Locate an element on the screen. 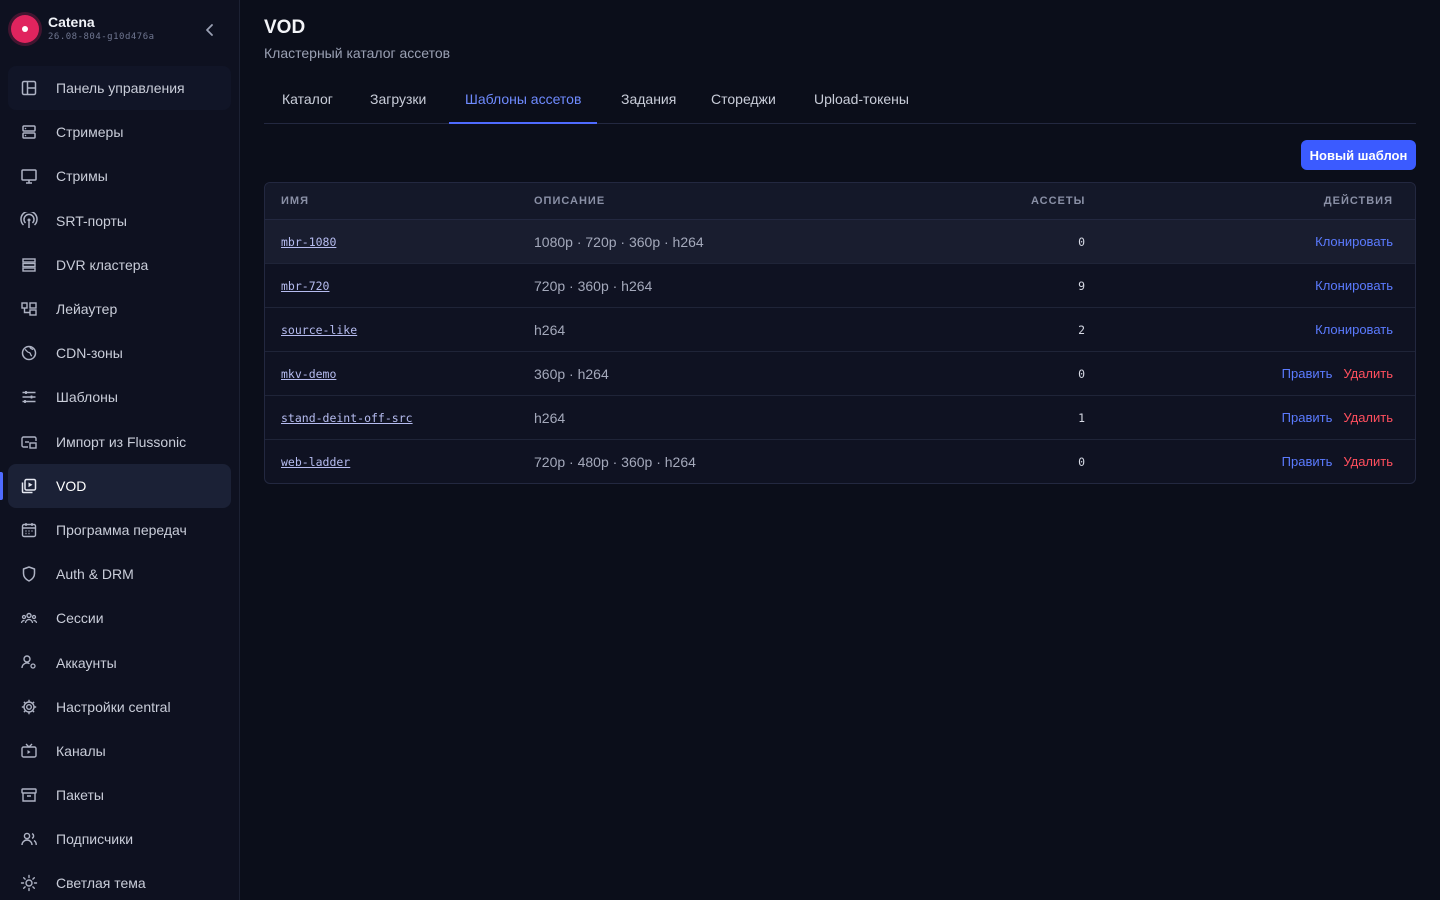  globe-icon is located at coordinates (29, 353).